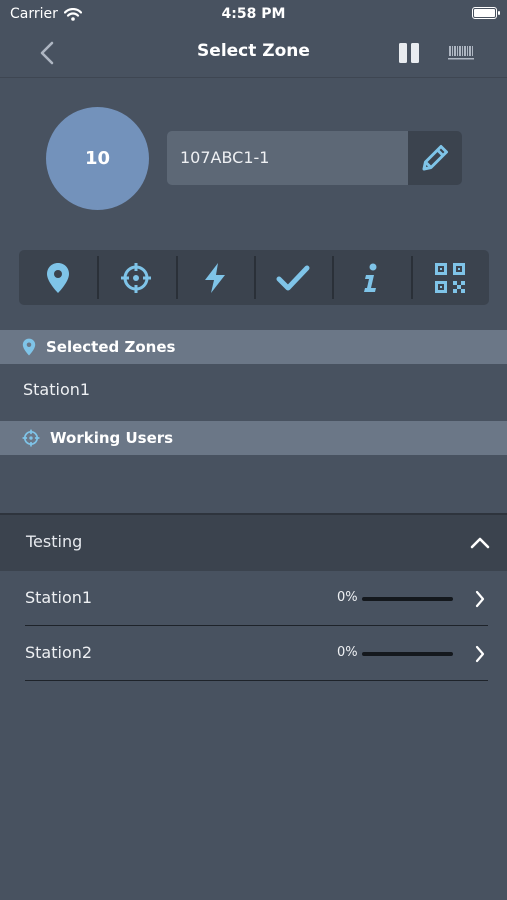  I want to click on station-name: Station1, so click(59, 597).